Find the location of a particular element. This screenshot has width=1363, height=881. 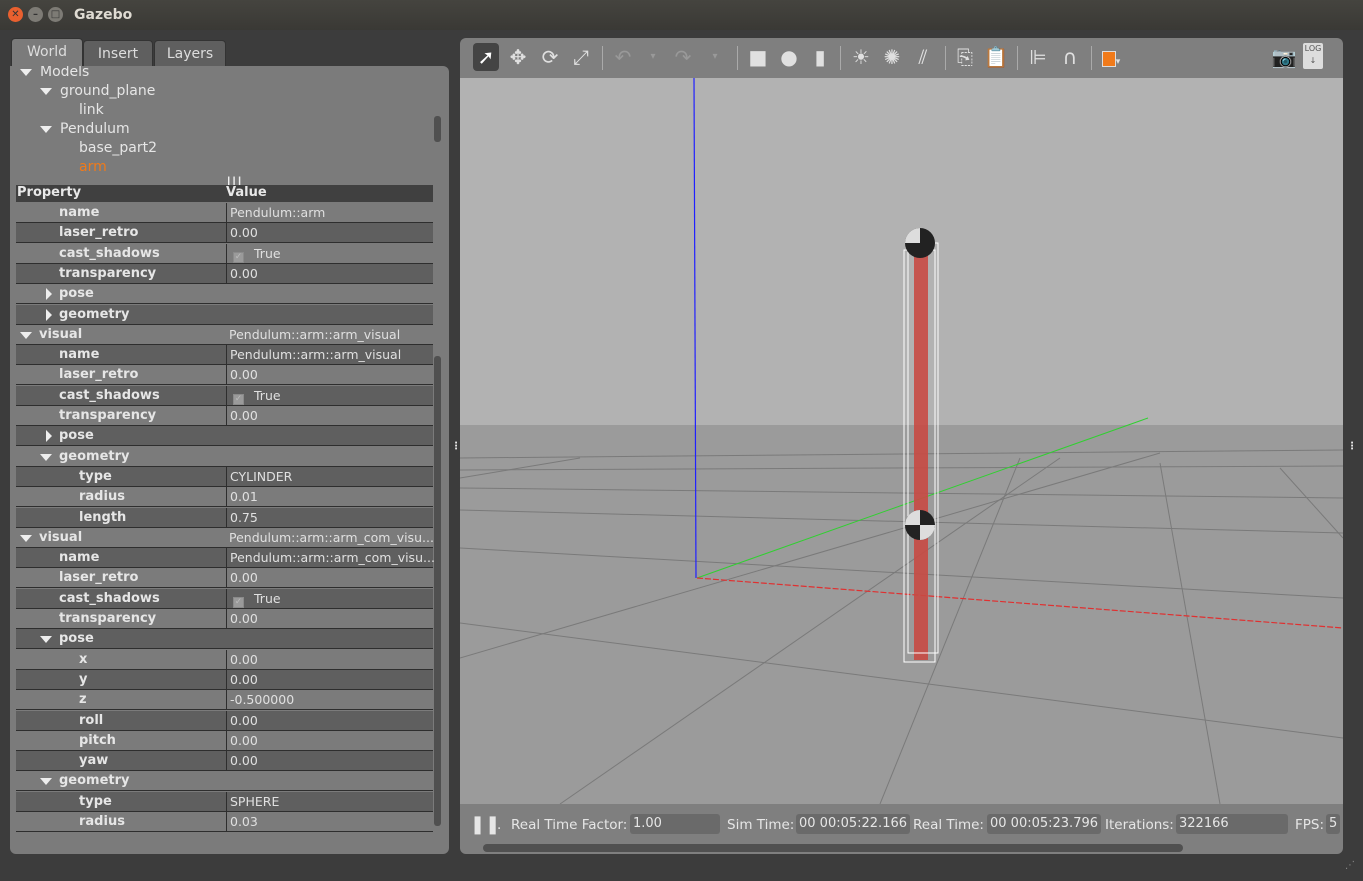

property-value: 0.01 is located at coordinates (242, 497).